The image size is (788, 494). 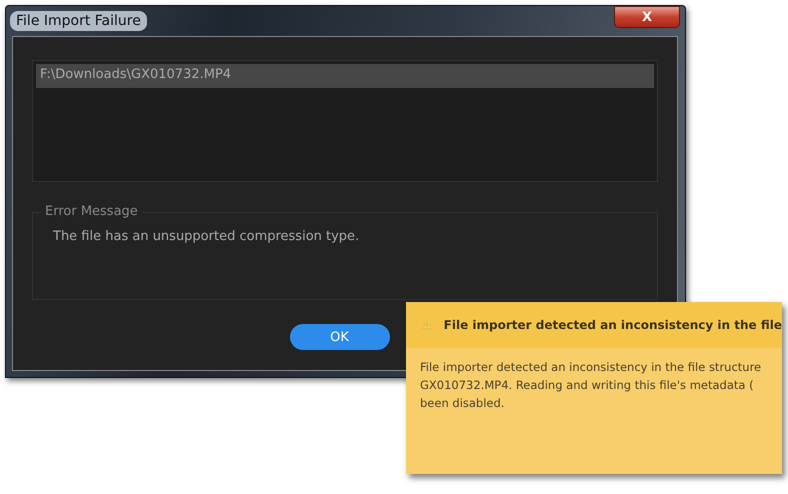 What do you see at coordinates (78, 21) in the screenshot?
I see `window-title: File Import Failure` at bounding box center [78, 21].